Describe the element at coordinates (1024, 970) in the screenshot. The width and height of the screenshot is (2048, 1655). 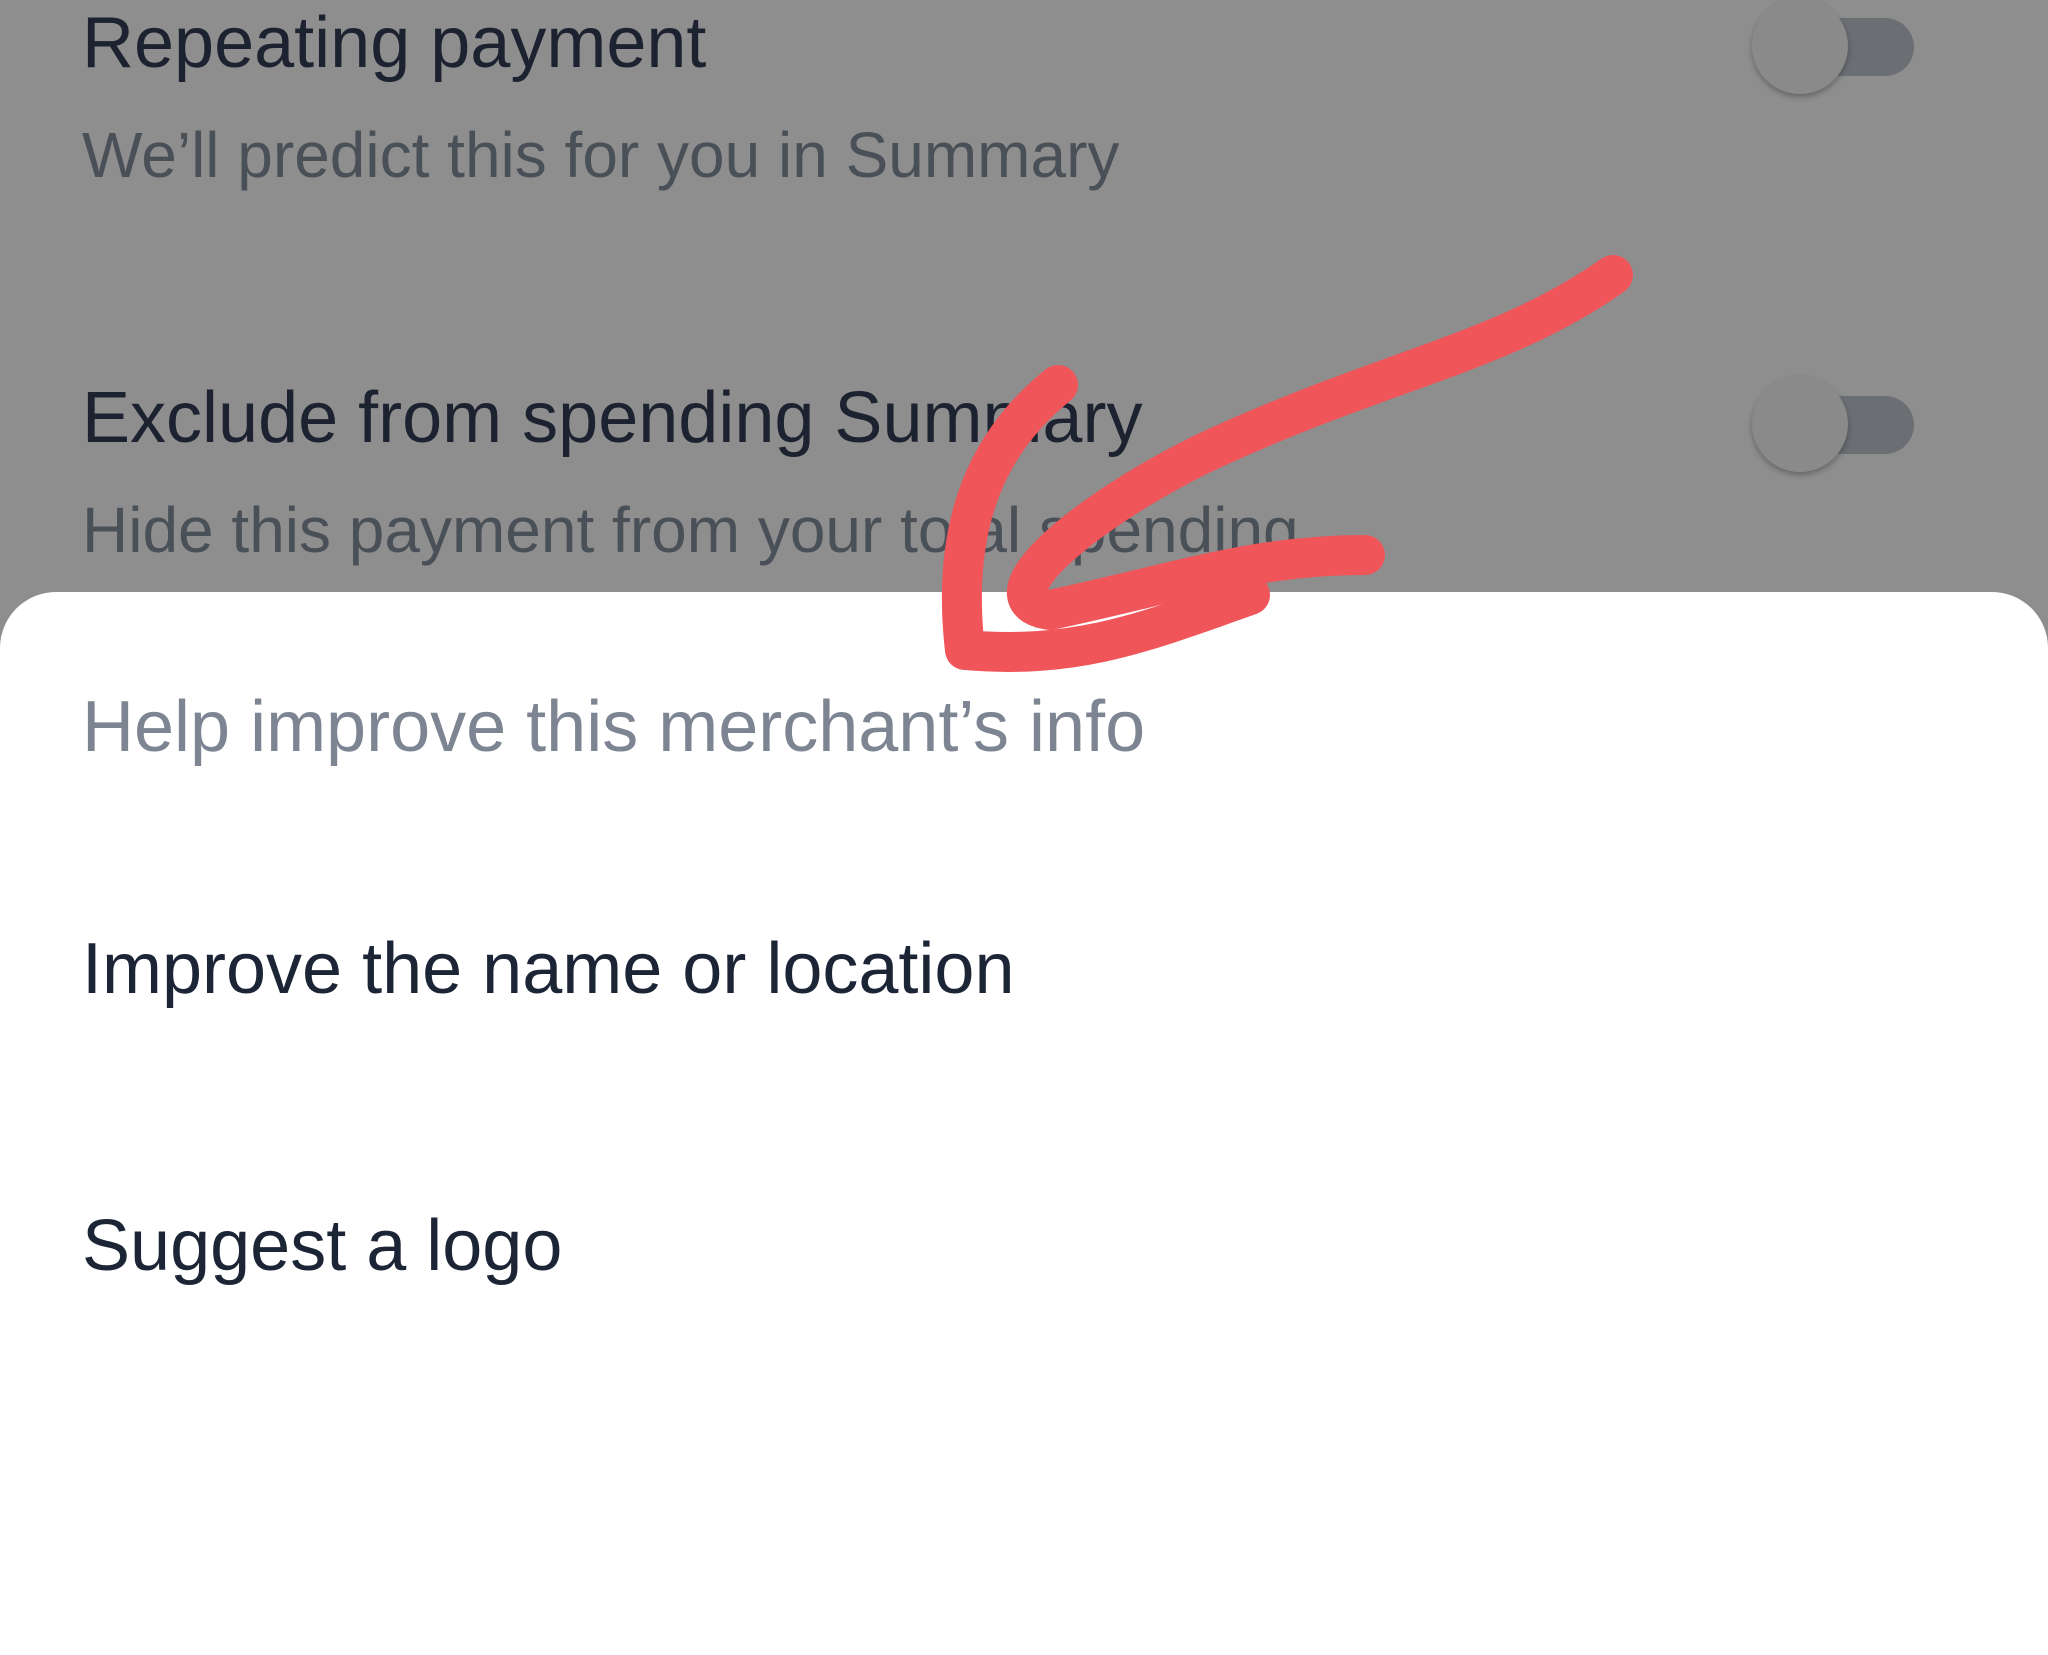
I see `improve-name-location-option: Improve the name or location` at that location.